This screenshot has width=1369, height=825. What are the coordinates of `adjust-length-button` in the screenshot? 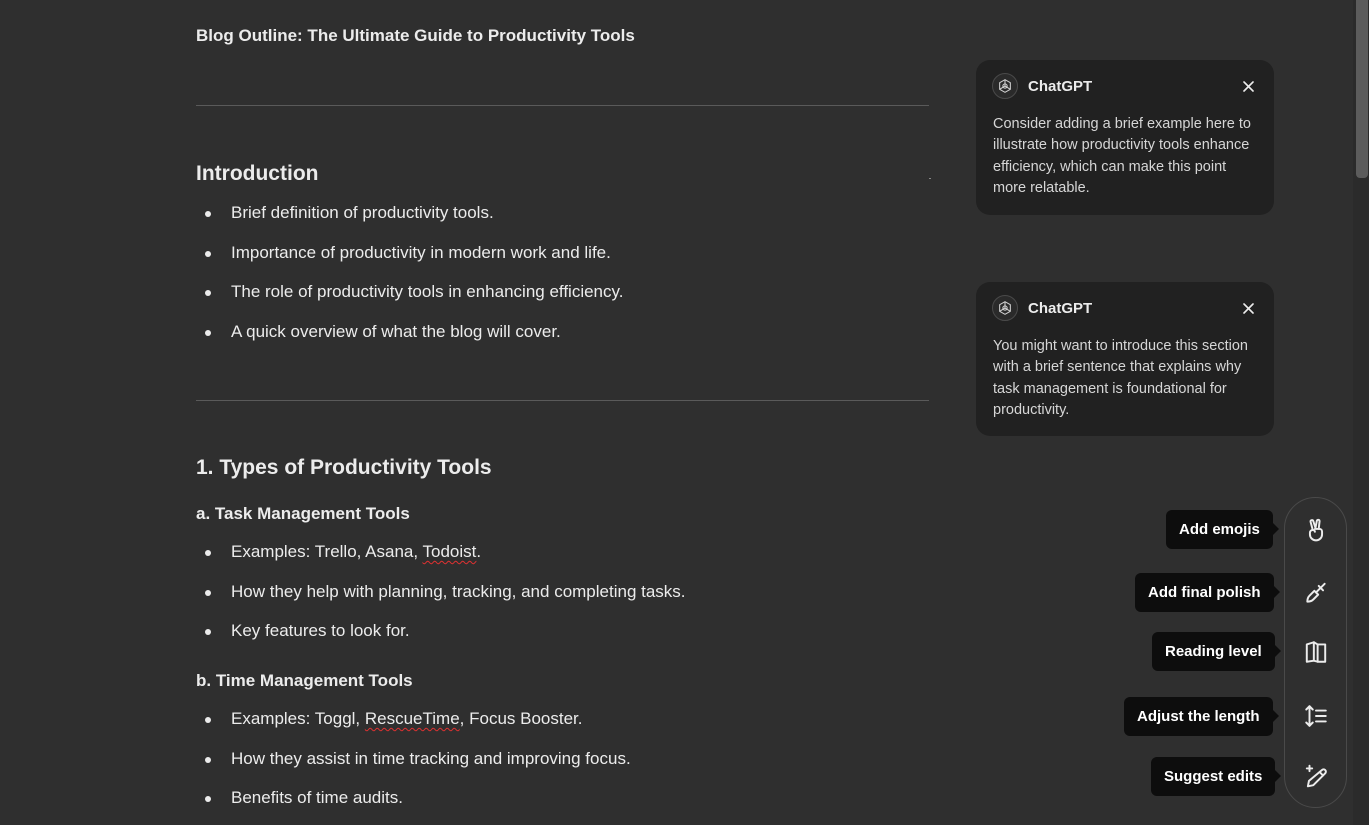 It's located at (1316, 716).